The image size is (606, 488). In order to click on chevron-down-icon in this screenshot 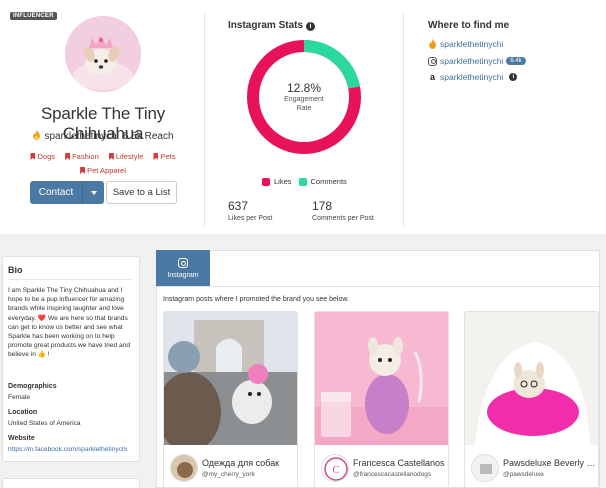, I will do `click(93, 192)`.